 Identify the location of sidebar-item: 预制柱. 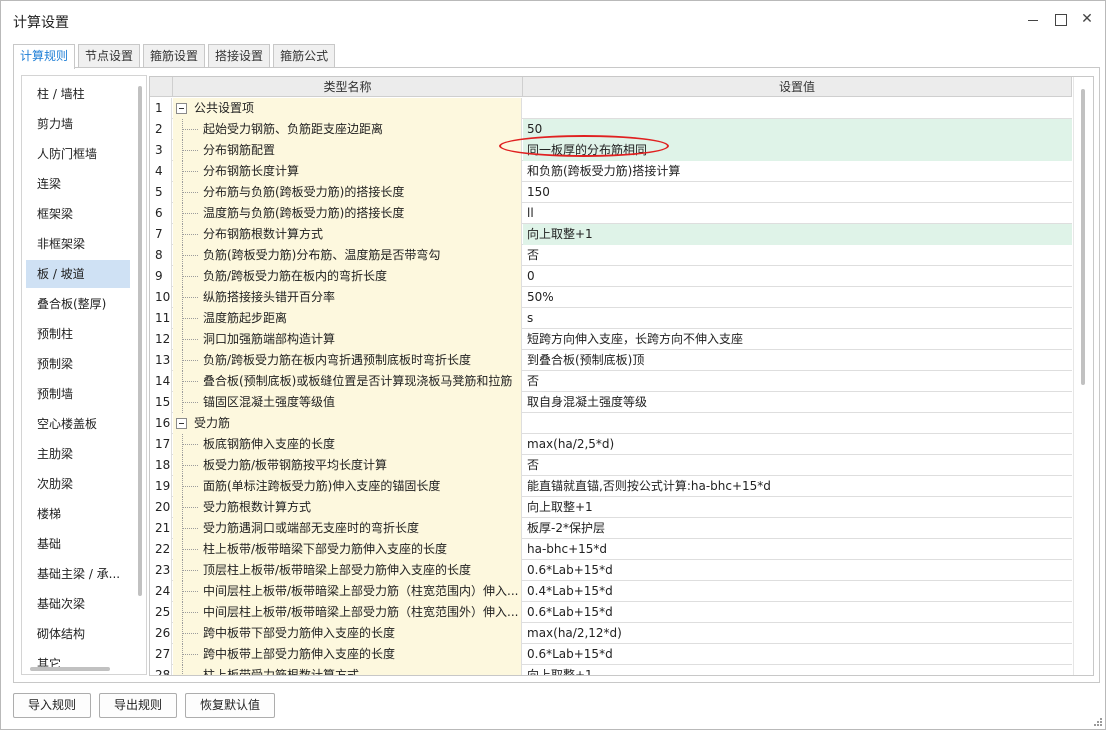
(78, 334).